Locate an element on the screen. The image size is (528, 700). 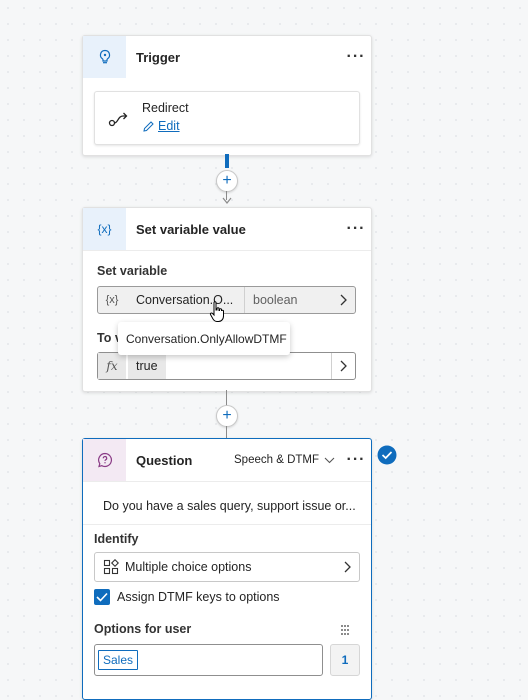
identify-value: Multiple choice options is located at coordinates (188, 567).